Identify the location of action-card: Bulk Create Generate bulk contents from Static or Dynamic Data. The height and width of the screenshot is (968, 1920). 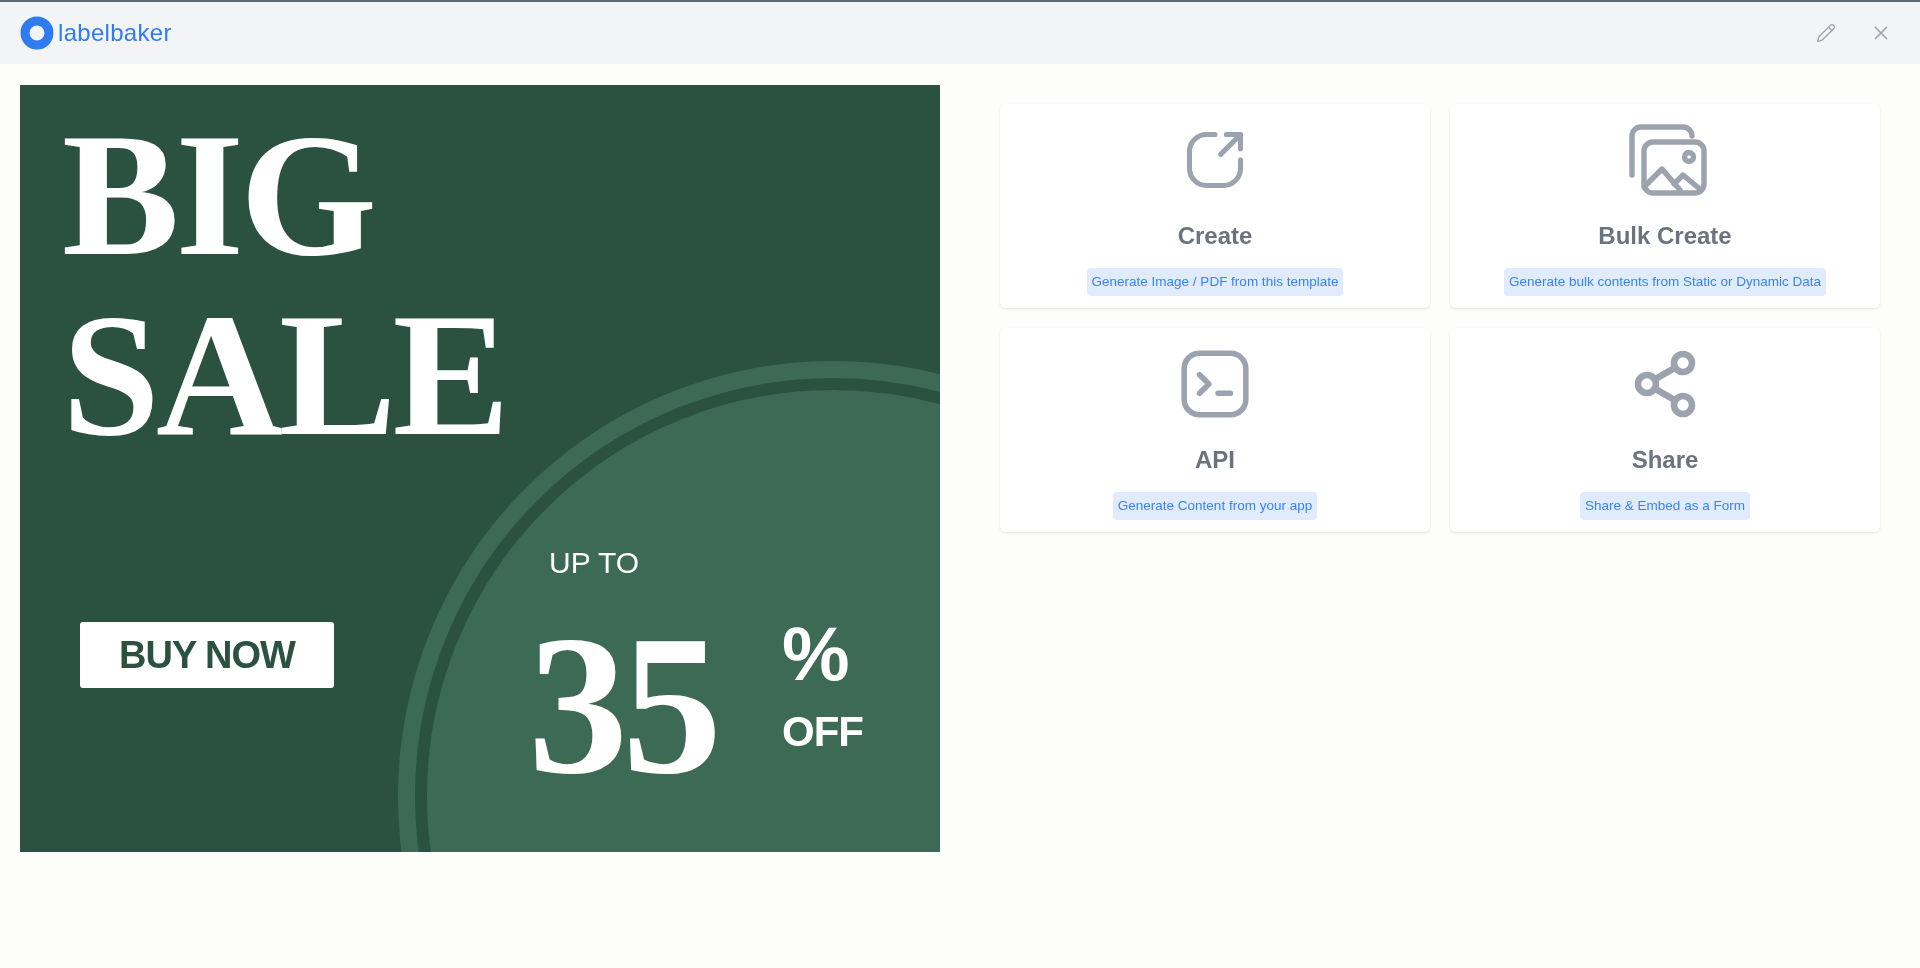
(1665, 206).